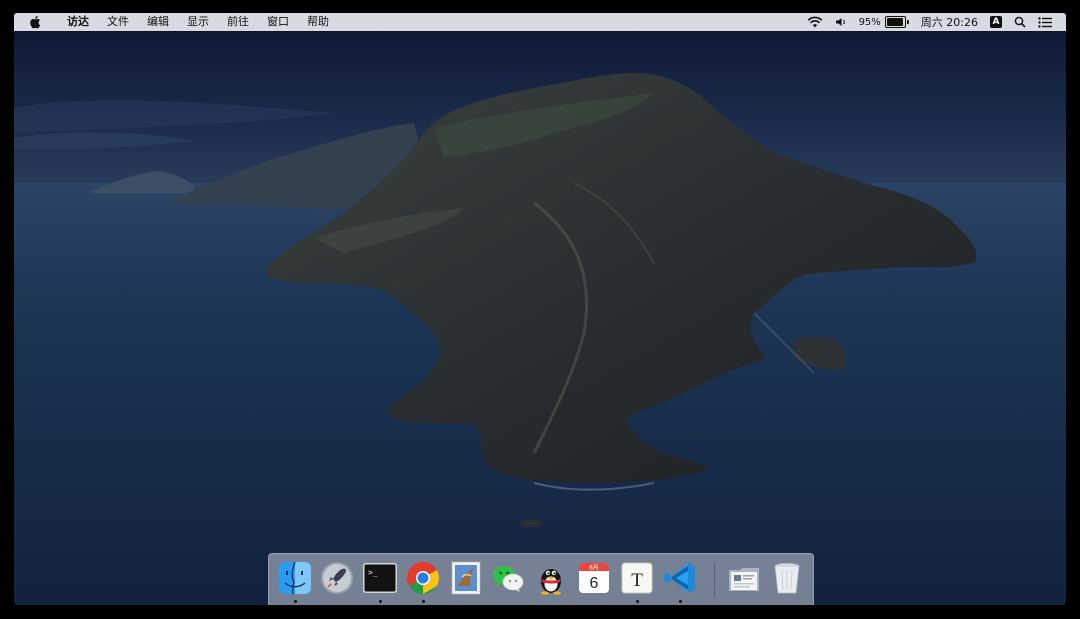  I want to click on menu-edit: 编辑, so click(158, 22).